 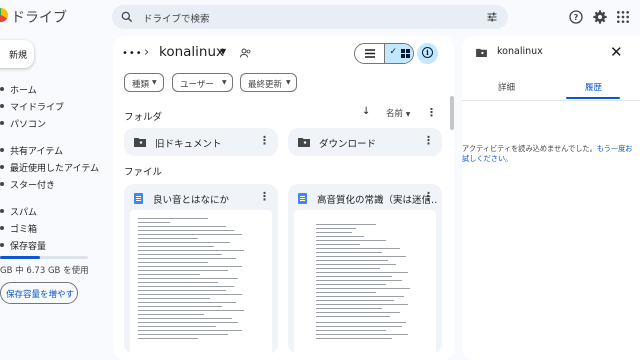 I want to click on file-card: 高音質化の常識（実は迷信… ⋮, so click(x=365, y=269).